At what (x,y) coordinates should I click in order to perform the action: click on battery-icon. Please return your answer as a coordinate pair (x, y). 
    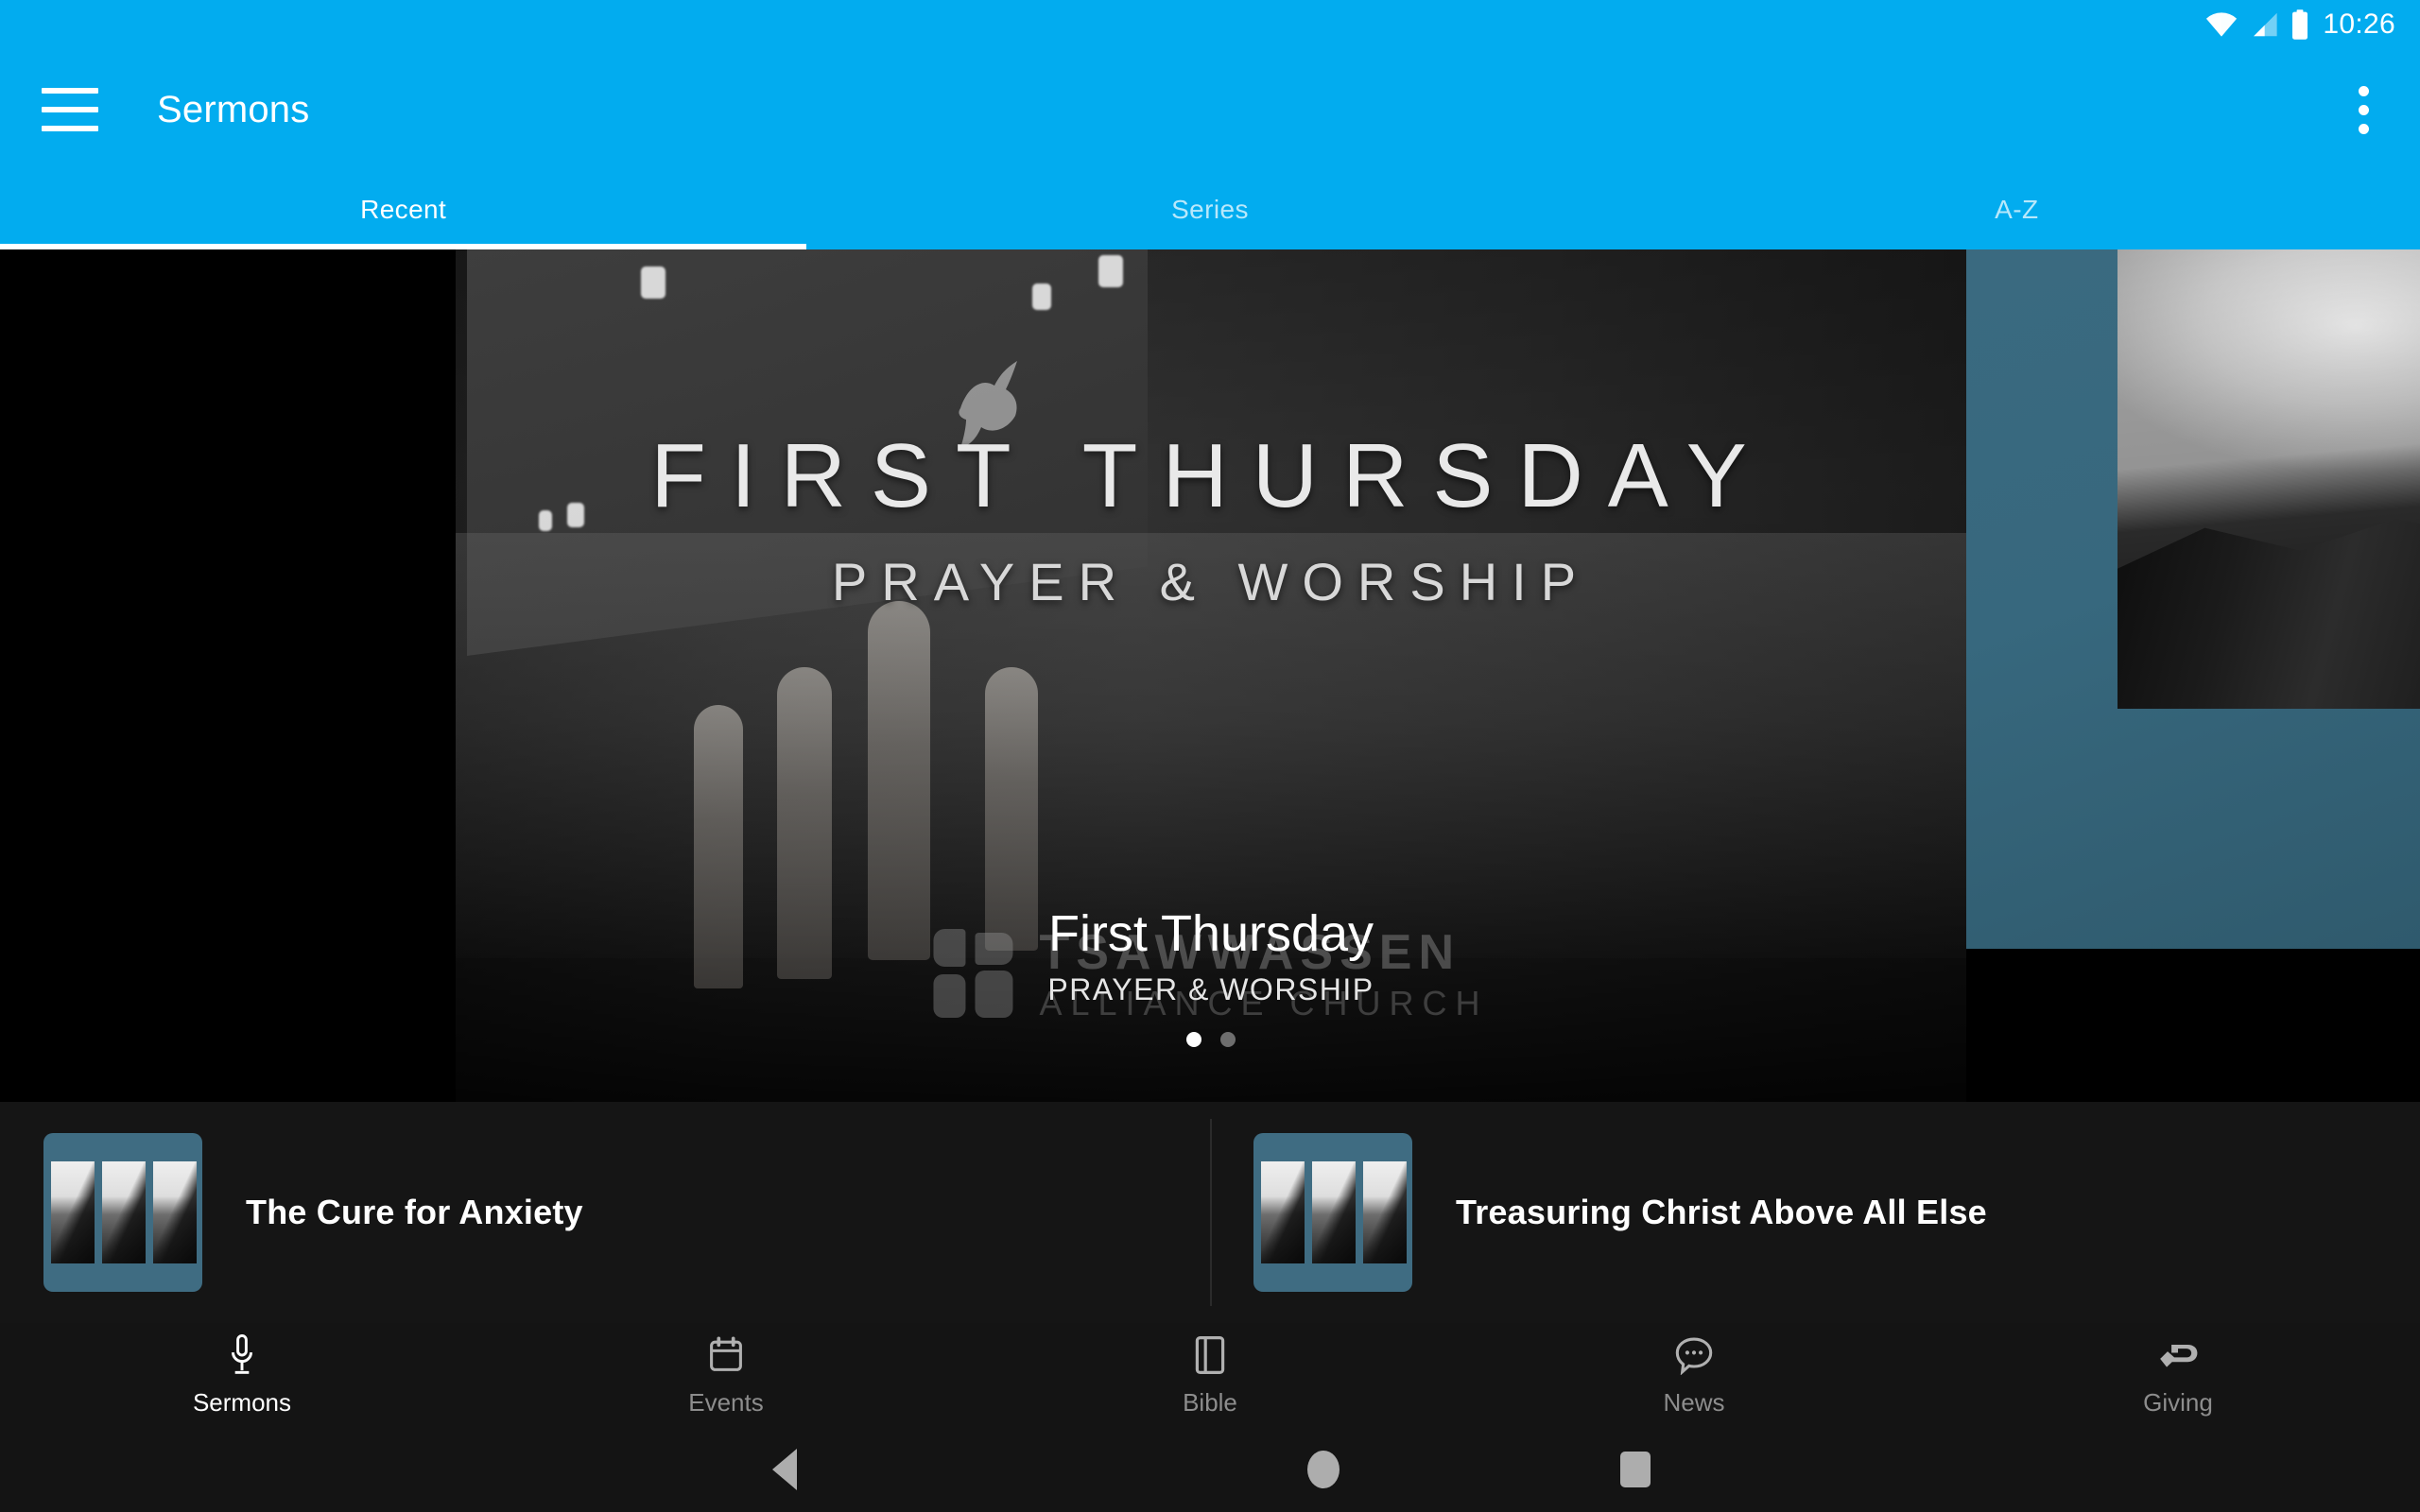
    Looking at the image, I should click on (2300, 24).